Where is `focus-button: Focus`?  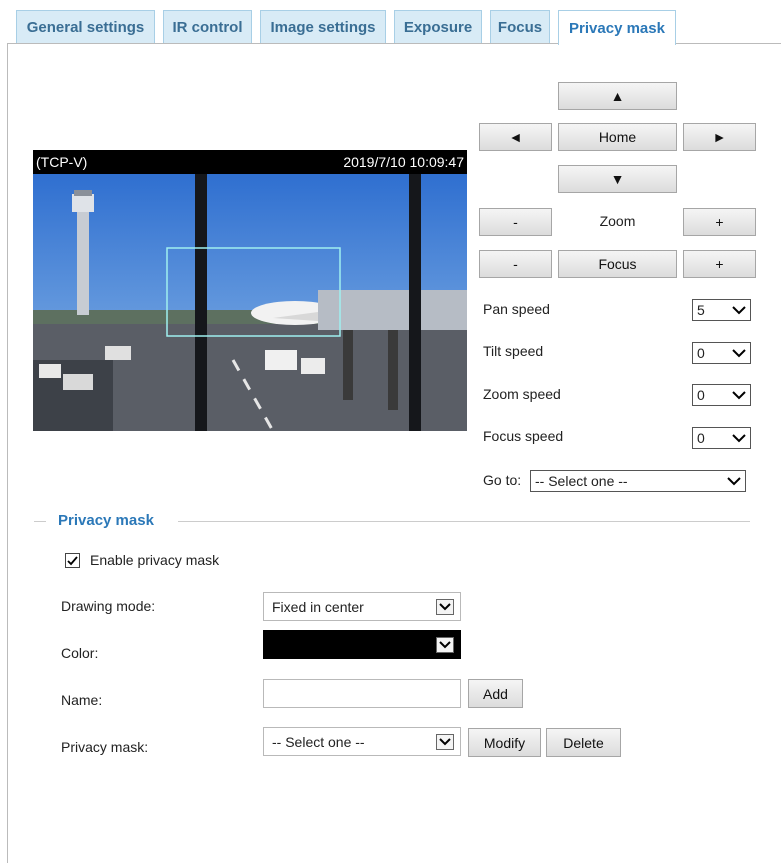
focus-button: Focus is located at coordinates (617, 264).